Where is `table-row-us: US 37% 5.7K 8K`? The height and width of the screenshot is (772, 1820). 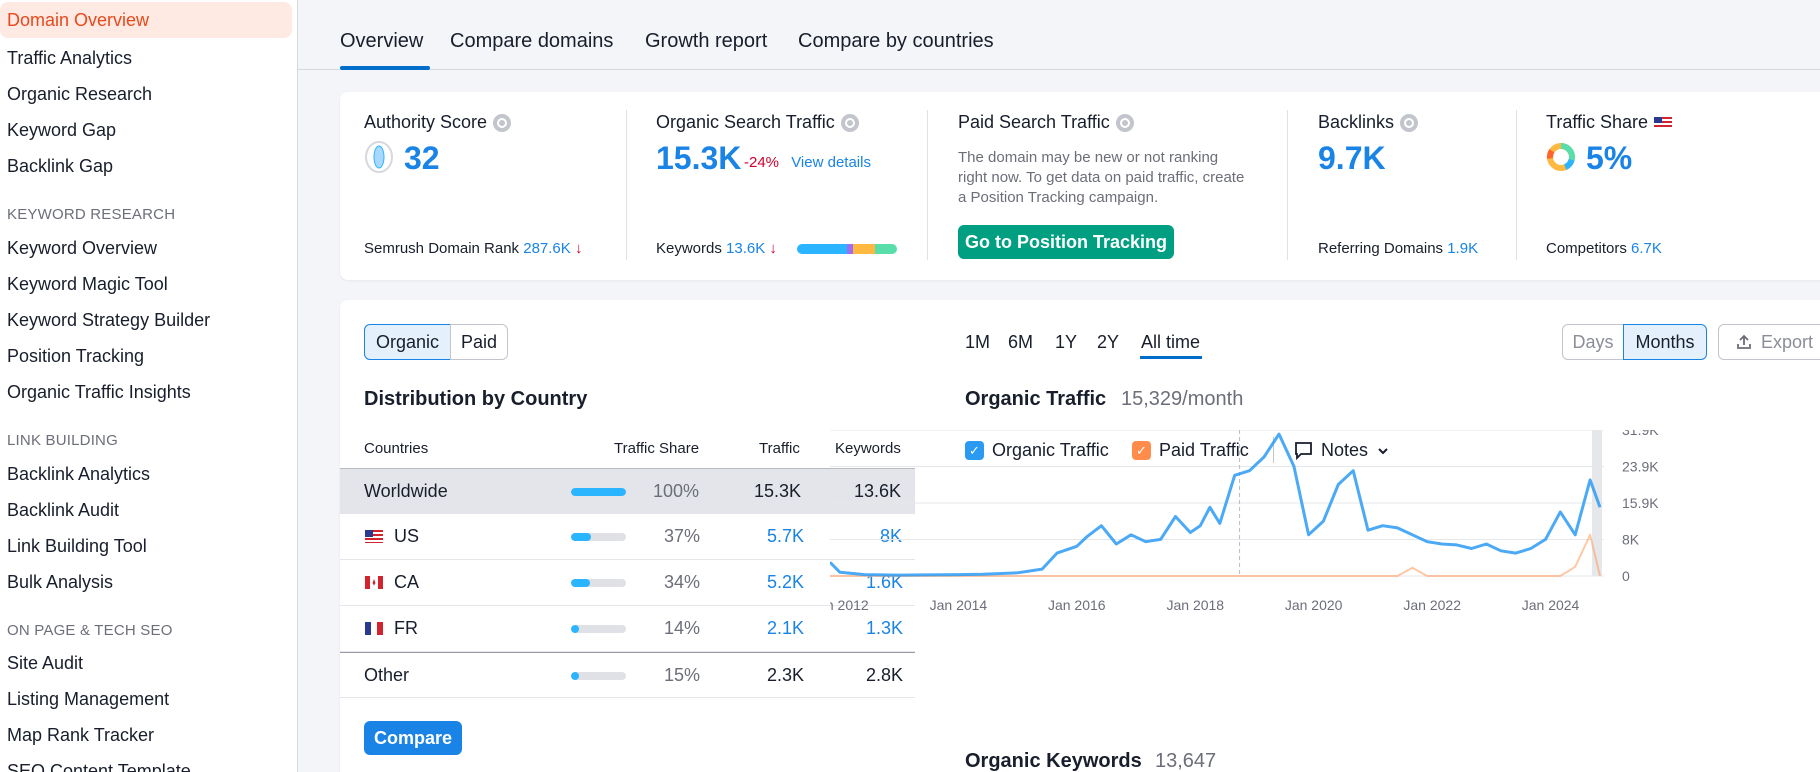 table-row-us: US 37% 5.7K 8K is located at coordinates (627, 537).